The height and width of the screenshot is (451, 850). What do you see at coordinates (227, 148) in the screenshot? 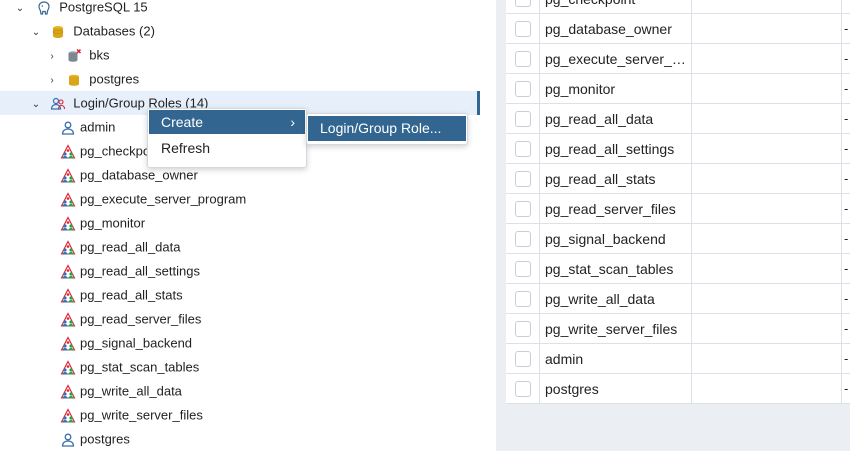
I see `menu-item-refresh: Refresh` at bounding box center [227, 148].